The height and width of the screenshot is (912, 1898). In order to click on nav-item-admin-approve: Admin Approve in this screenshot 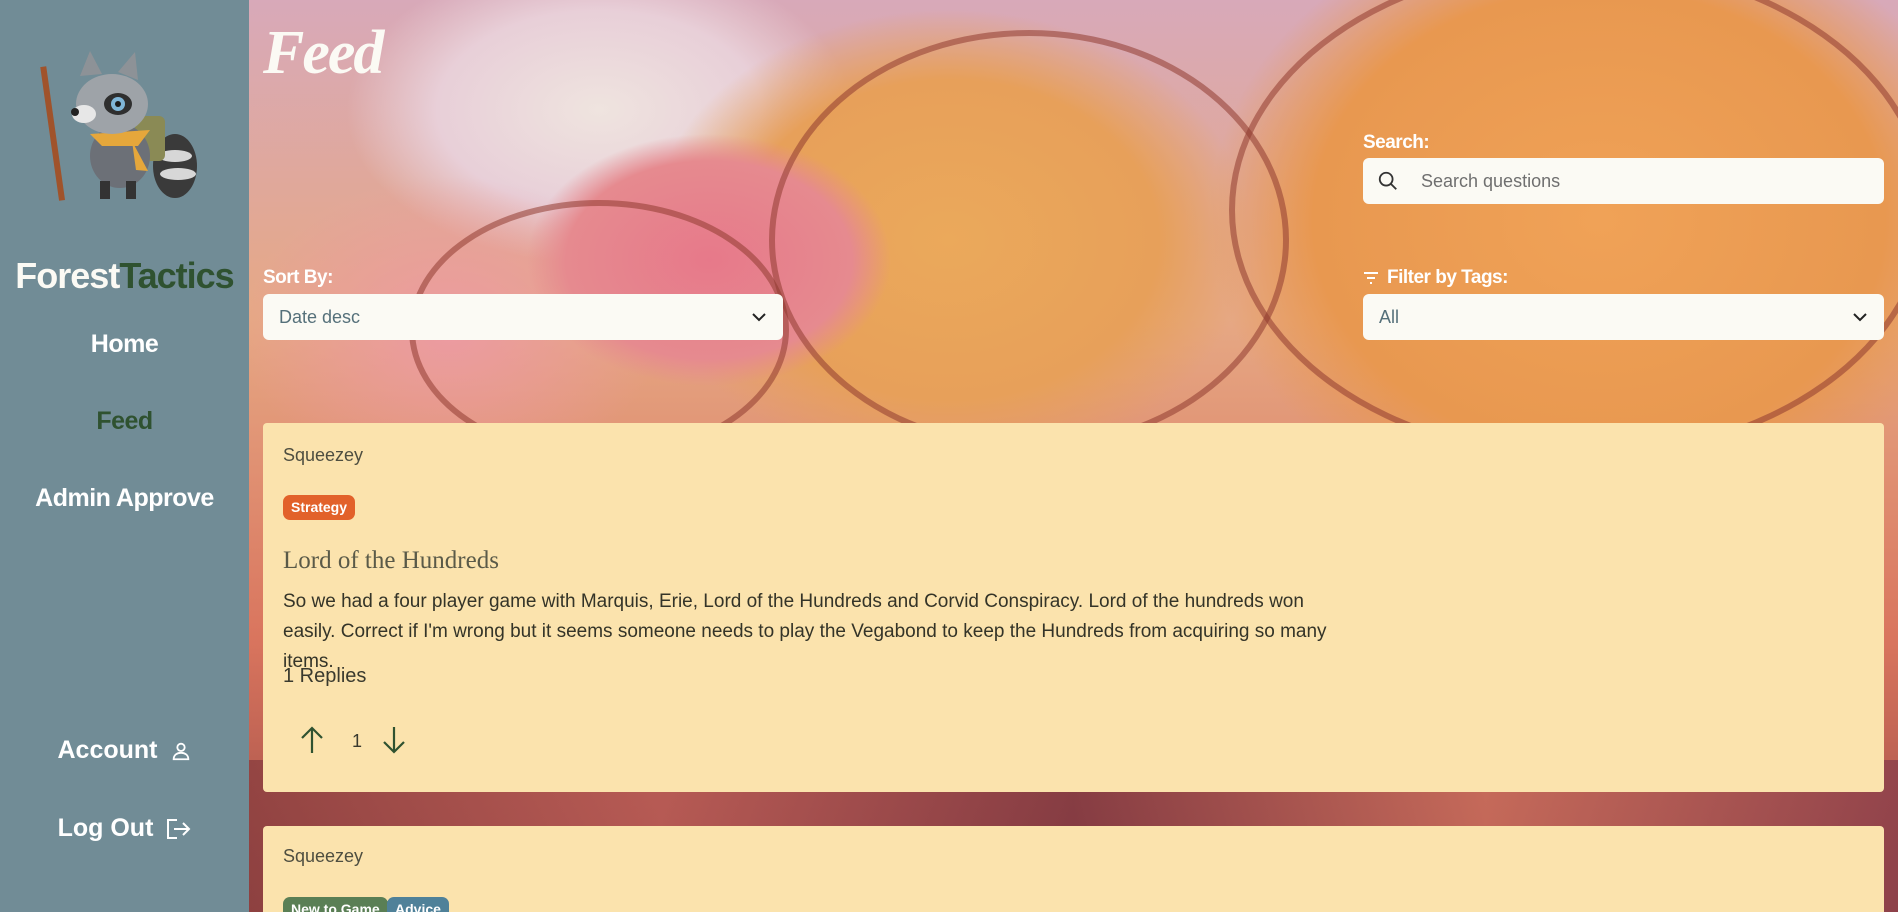, I will do `click(124, 498)`.